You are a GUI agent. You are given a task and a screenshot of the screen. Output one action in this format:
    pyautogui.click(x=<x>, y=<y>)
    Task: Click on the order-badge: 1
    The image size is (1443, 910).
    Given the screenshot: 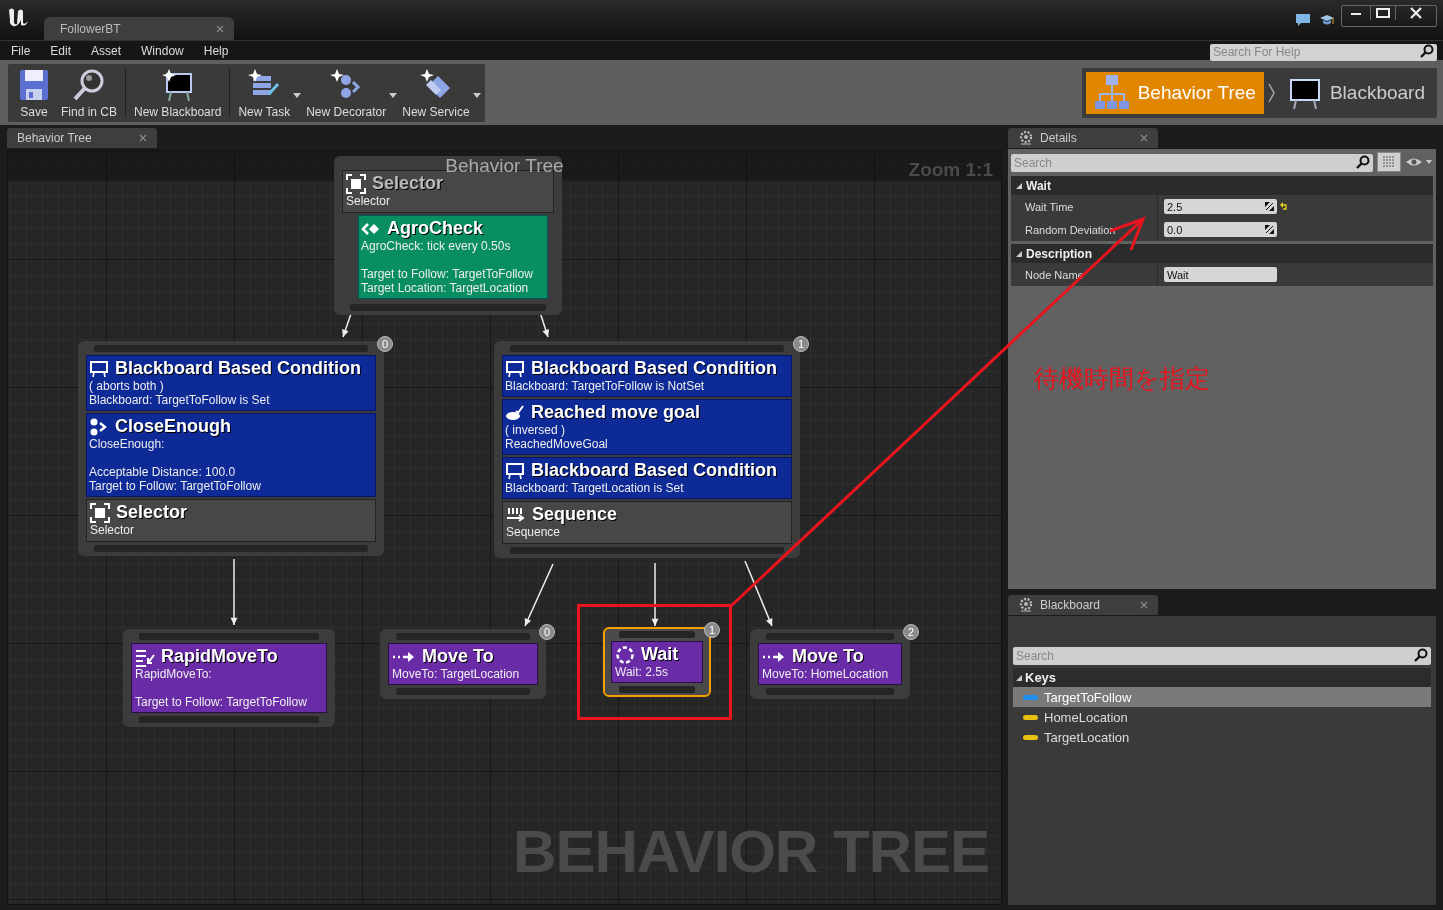 What is the action you would take?
    pyautogui.click(x=712, y=630)
    